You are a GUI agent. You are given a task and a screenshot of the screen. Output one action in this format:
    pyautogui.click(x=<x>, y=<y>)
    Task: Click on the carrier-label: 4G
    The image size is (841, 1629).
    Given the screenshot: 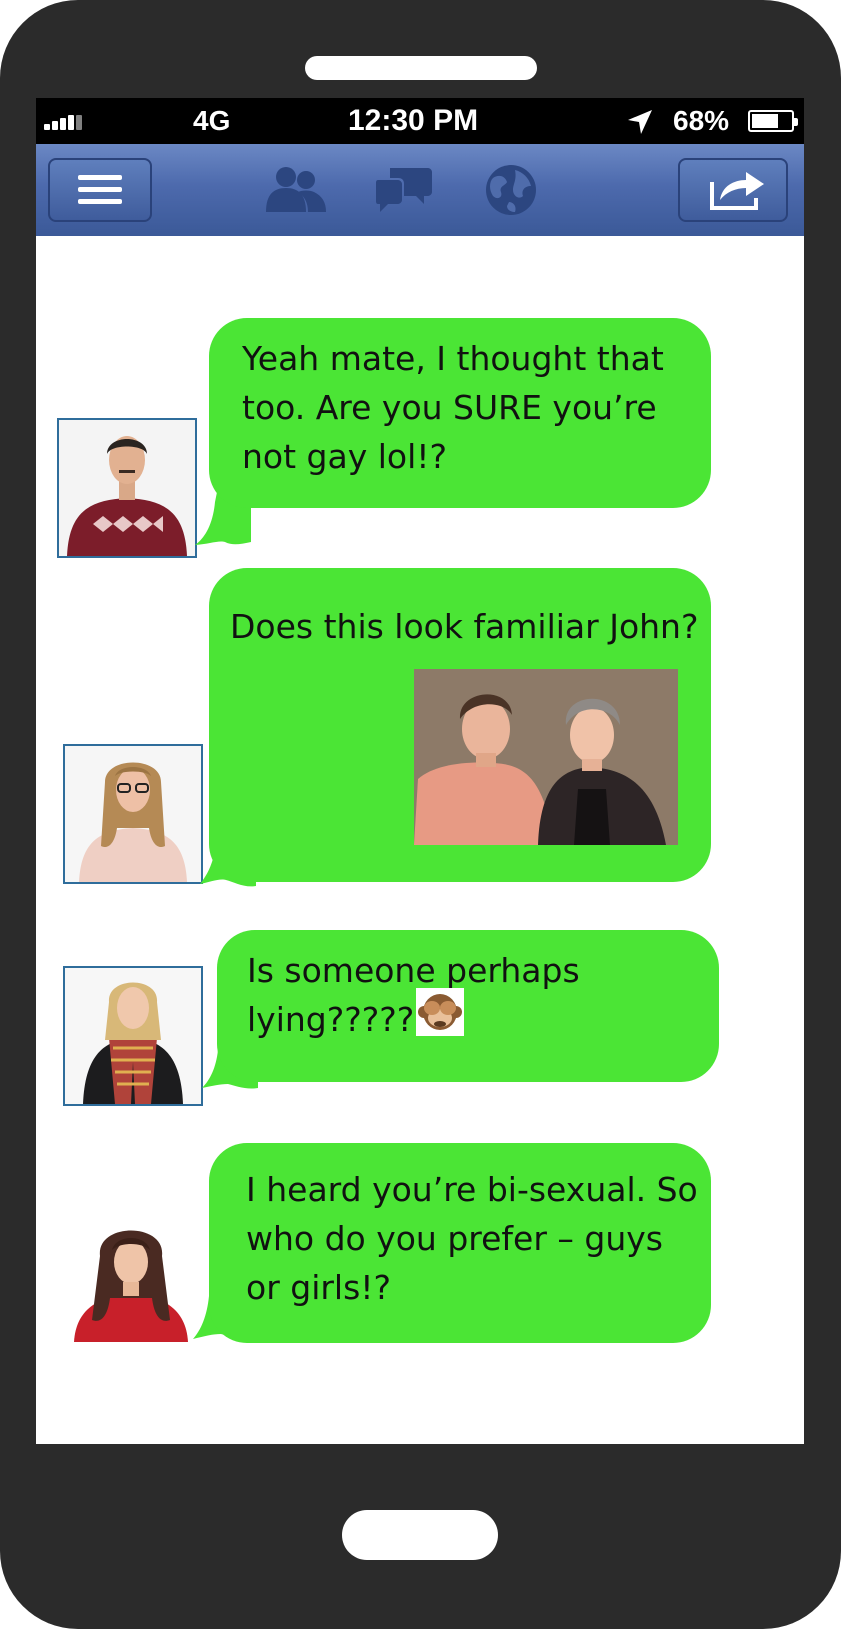 What is the action you would take?
    pyautogui.click(x=212, y=120)
    